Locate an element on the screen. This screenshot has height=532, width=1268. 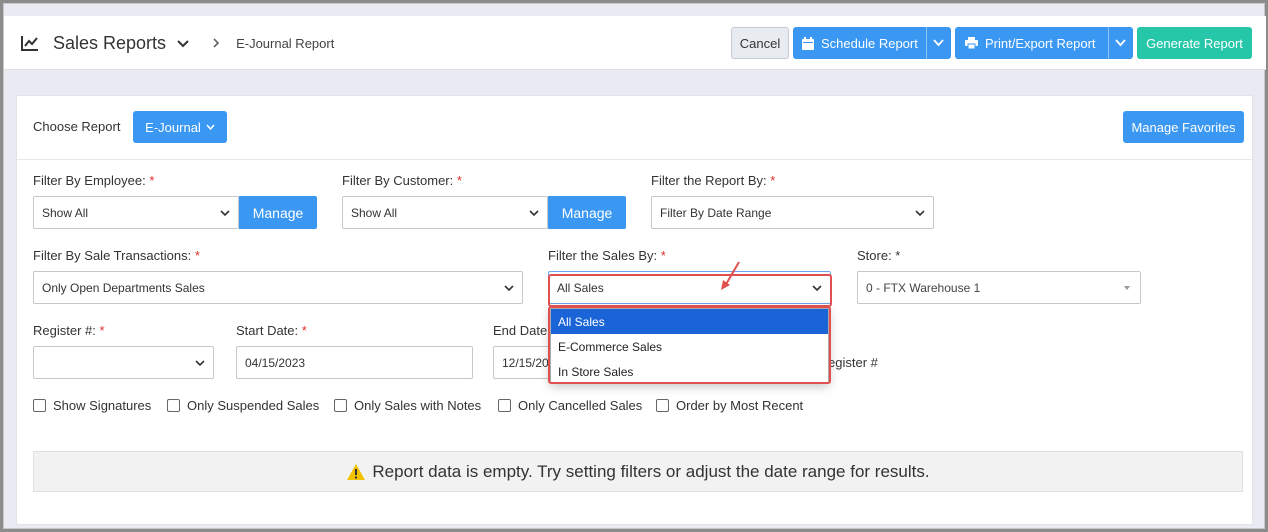
filter-customer-label: Filter By Customer: * is located at coordinates (402, 180).